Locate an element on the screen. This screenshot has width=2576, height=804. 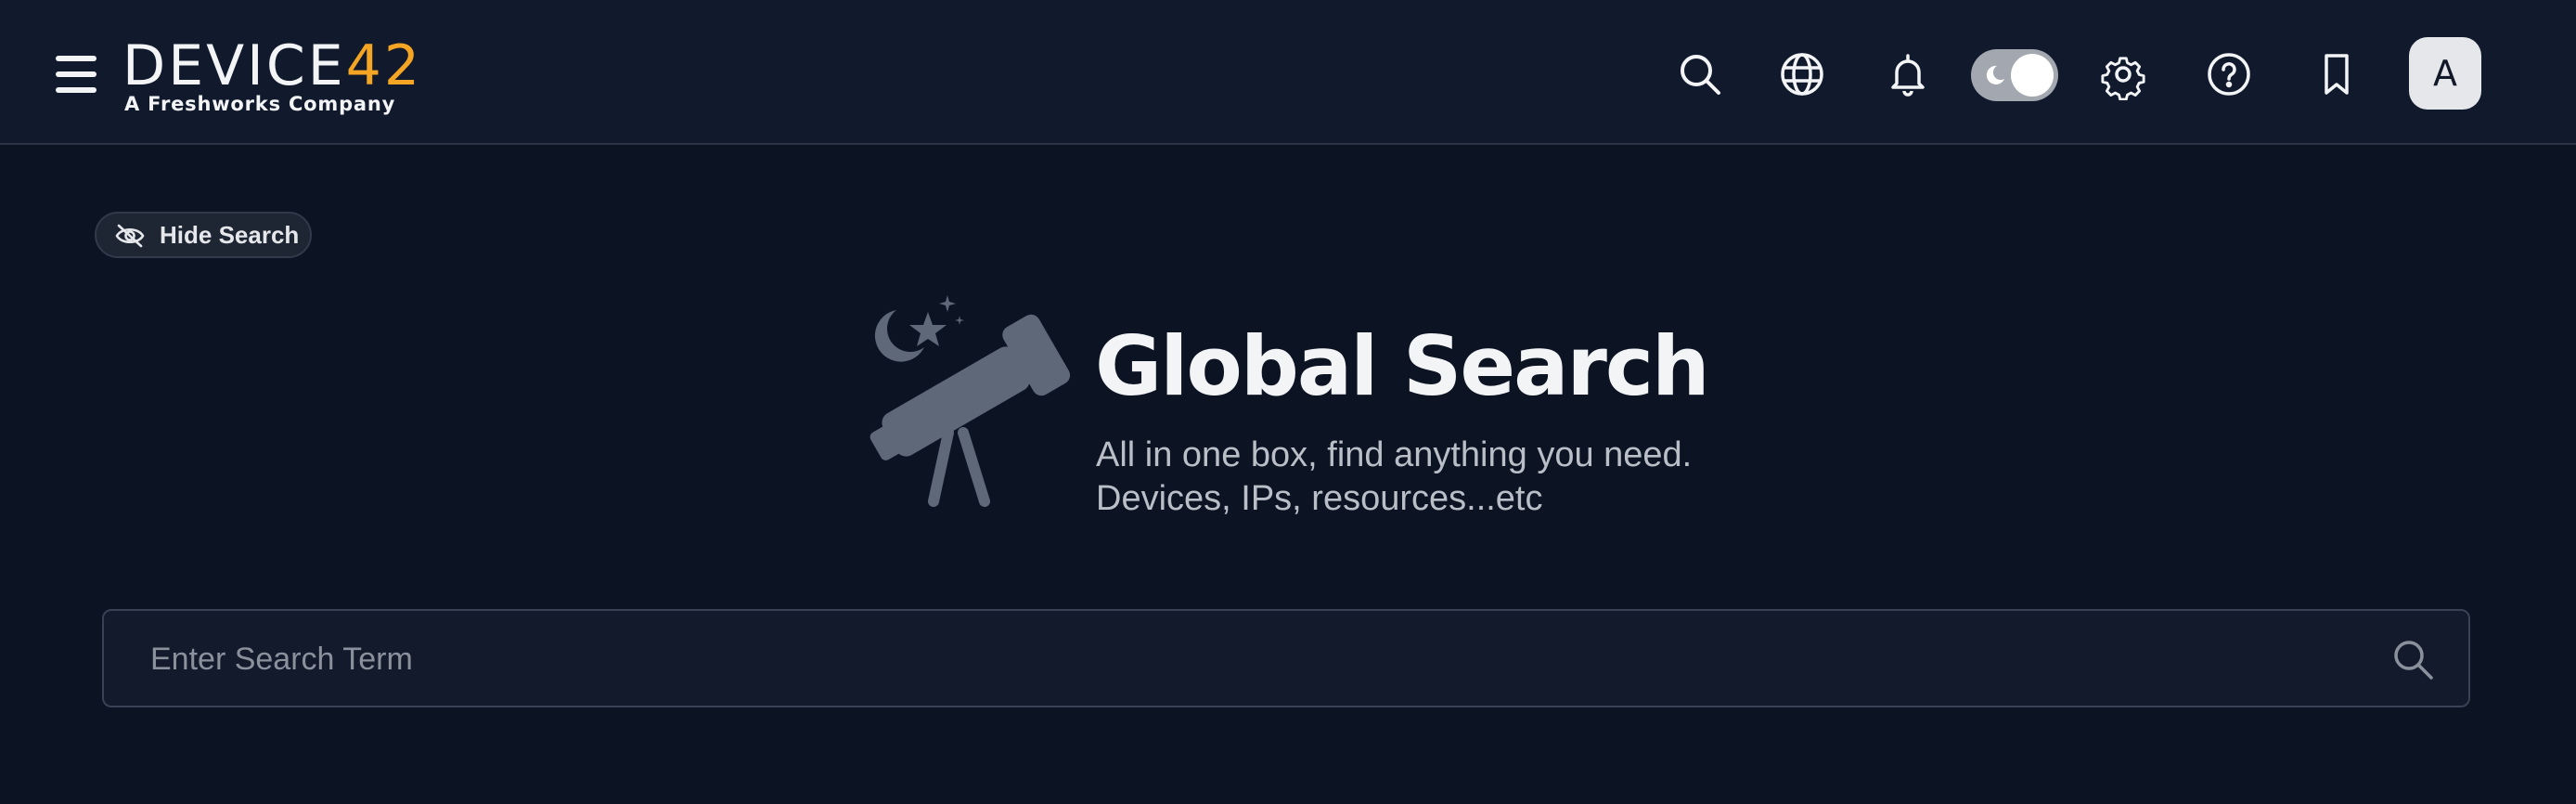
eye-off-icon is located at coordinates (130, 236).